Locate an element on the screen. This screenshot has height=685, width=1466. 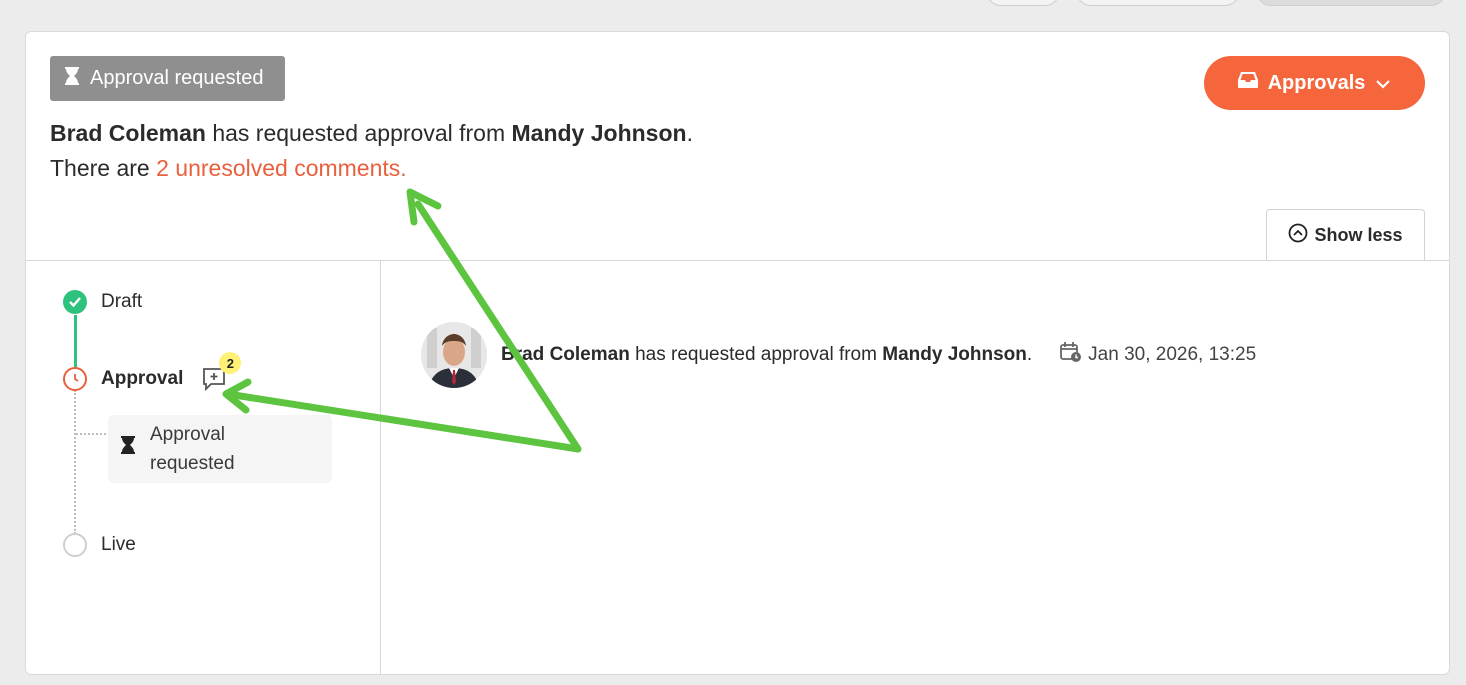
step-label: Live is located at coordinates (118, 544).